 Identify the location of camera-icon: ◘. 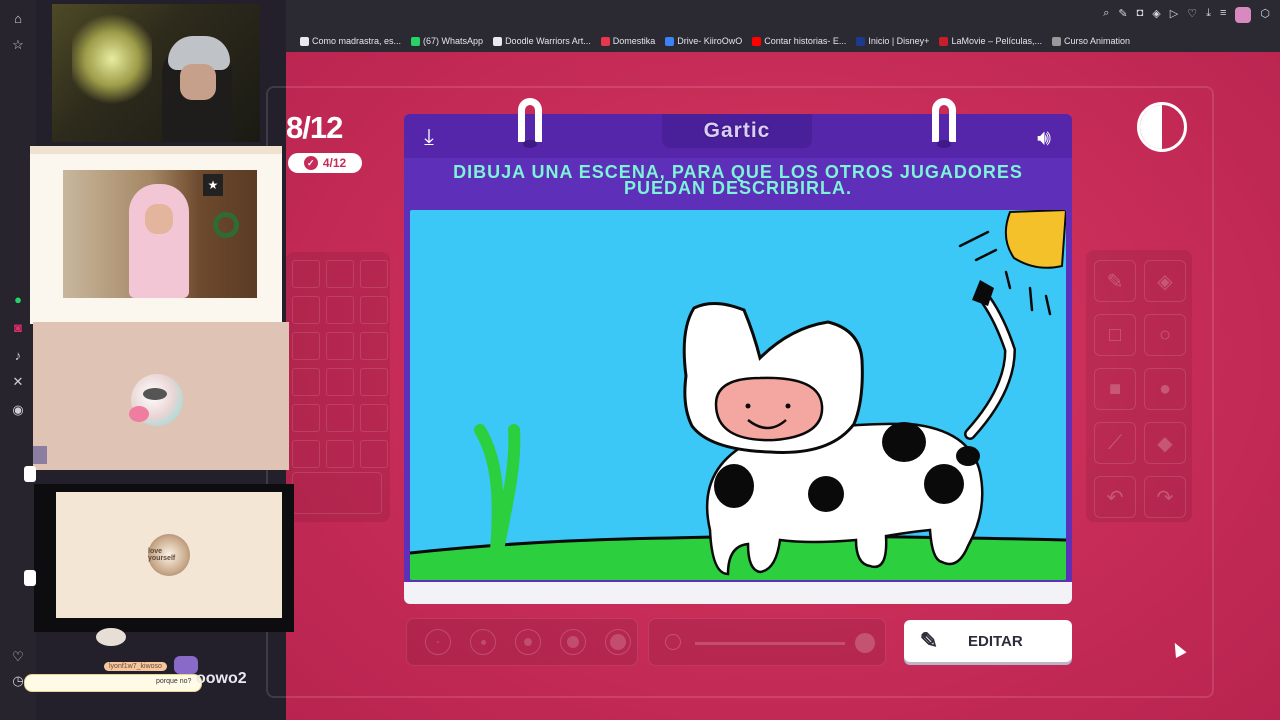
(1140, 15).